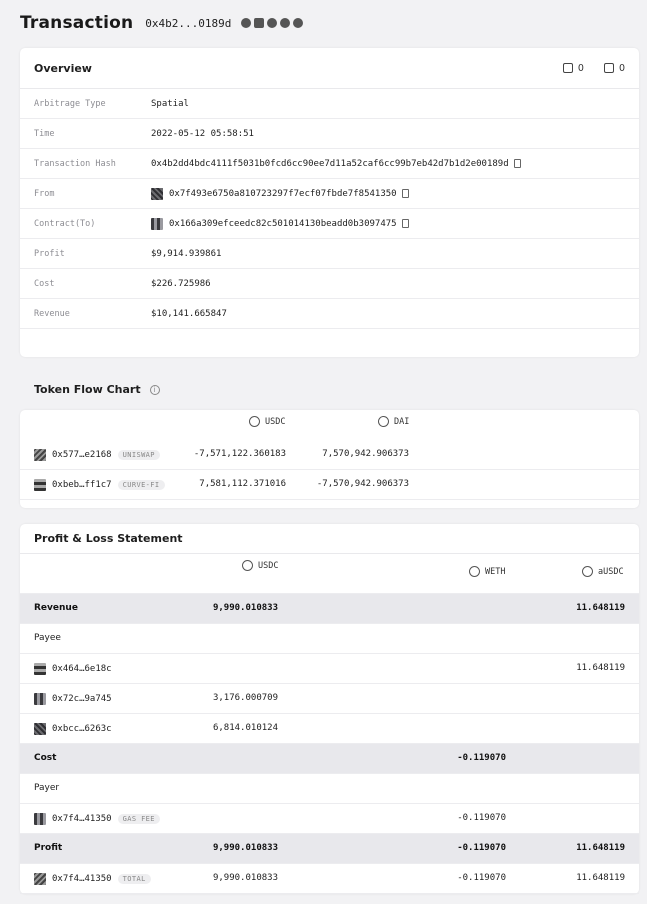 The image size is (647, 904). I want to click on coin-ausdc: aUSDC, so click(603, 571).